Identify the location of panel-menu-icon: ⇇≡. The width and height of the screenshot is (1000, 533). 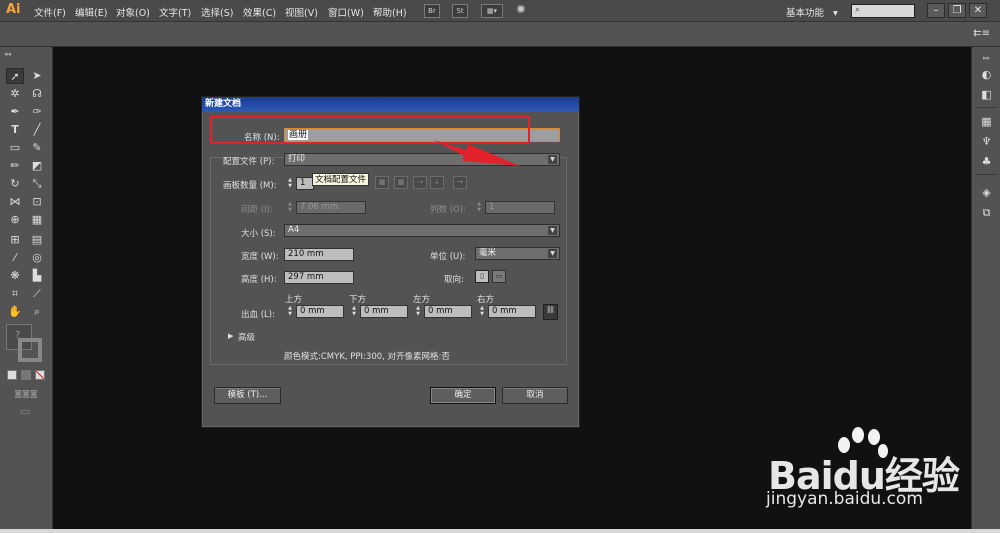
(981, 33).